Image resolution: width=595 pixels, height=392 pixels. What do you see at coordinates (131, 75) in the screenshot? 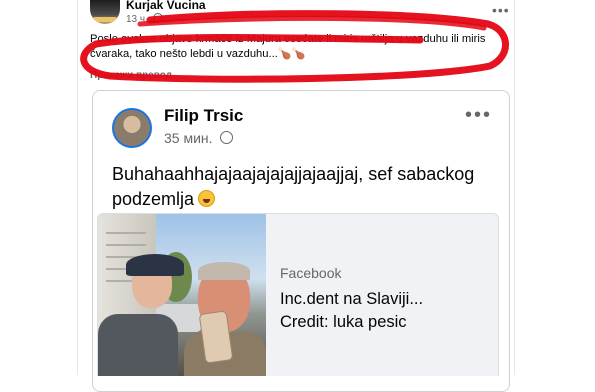
I see `see-translation-link: Прикажи превод` at bounding box center [131, 75].